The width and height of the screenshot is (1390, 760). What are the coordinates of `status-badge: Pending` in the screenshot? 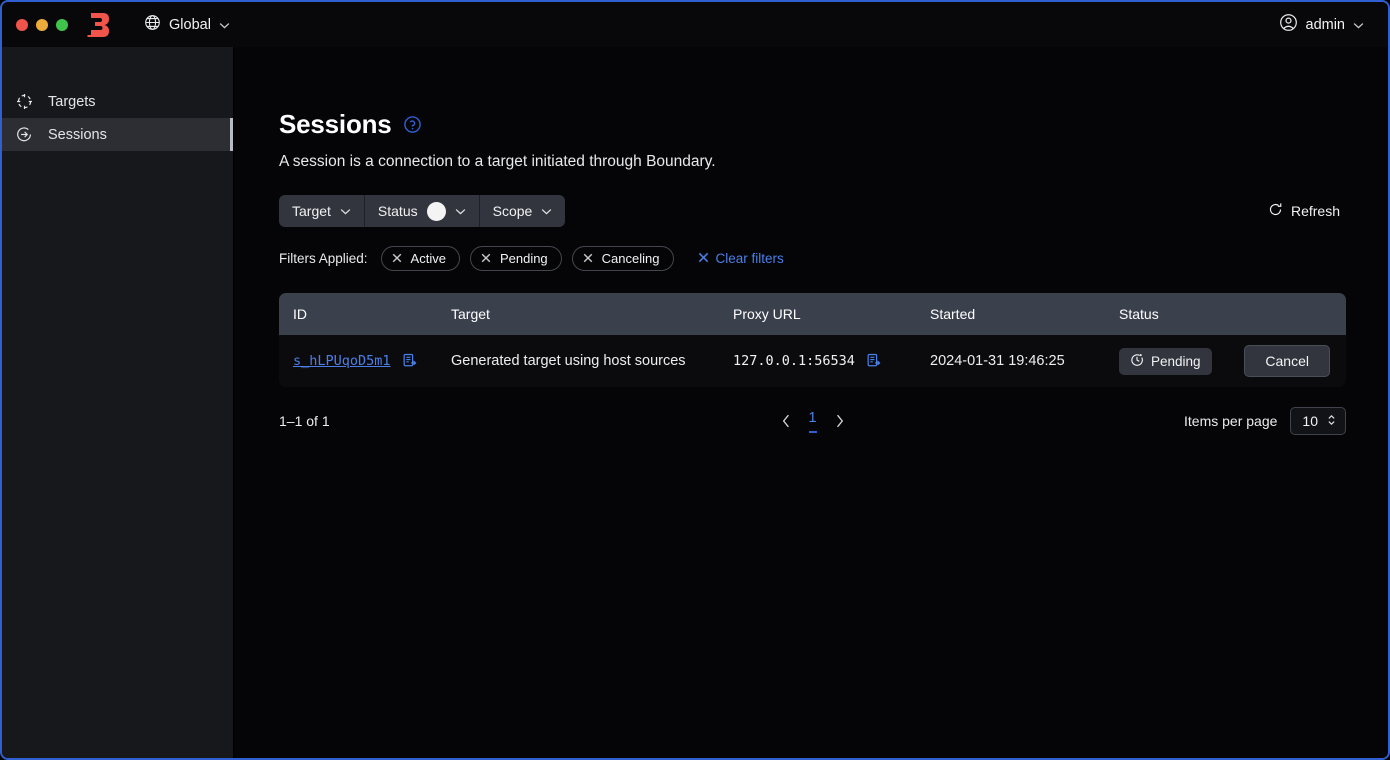 It's located at (1165, 361).